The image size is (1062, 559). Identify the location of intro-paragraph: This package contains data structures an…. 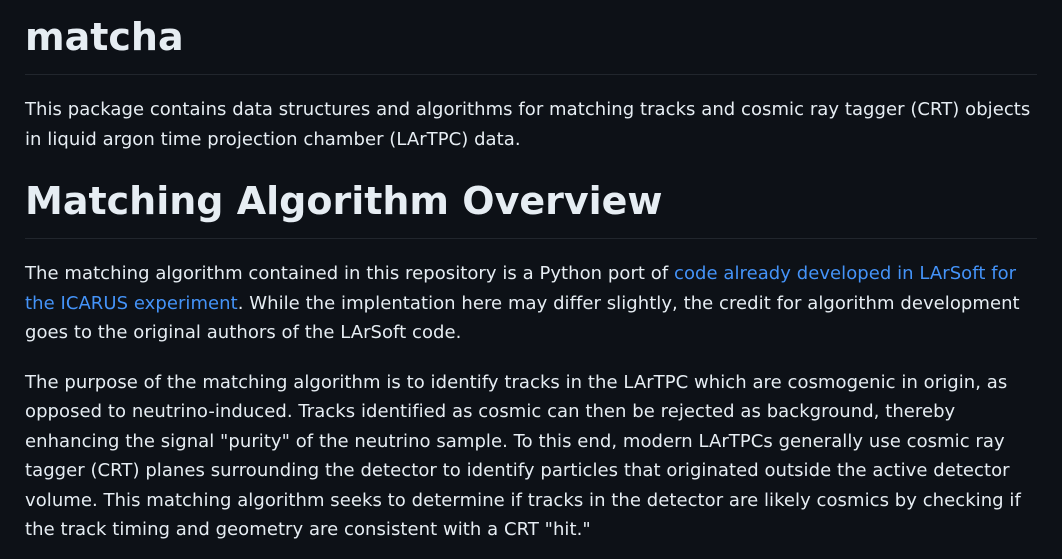
(528, 124).